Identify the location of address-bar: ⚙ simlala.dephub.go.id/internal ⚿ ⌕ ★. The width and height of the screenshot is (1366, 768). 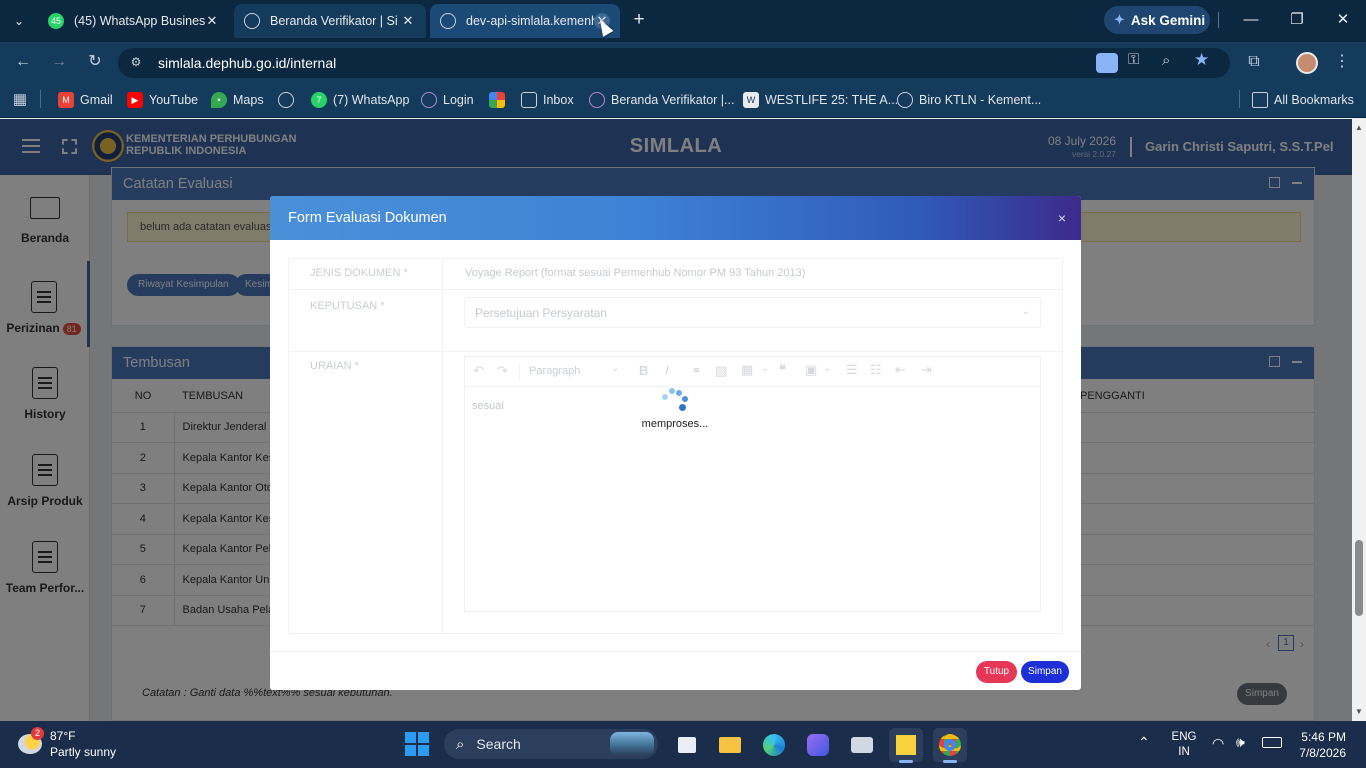
(674, 63).